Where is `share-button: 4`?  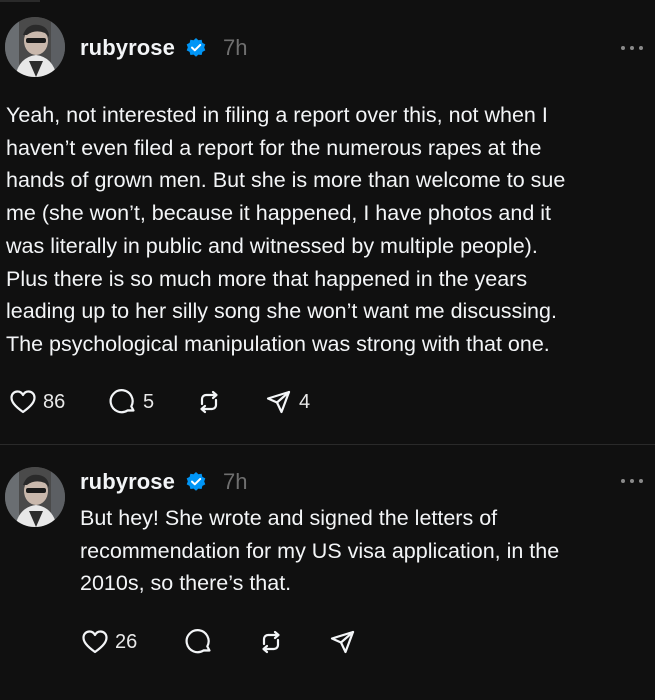
share-button: 4 is located at coordinates (287, 402).